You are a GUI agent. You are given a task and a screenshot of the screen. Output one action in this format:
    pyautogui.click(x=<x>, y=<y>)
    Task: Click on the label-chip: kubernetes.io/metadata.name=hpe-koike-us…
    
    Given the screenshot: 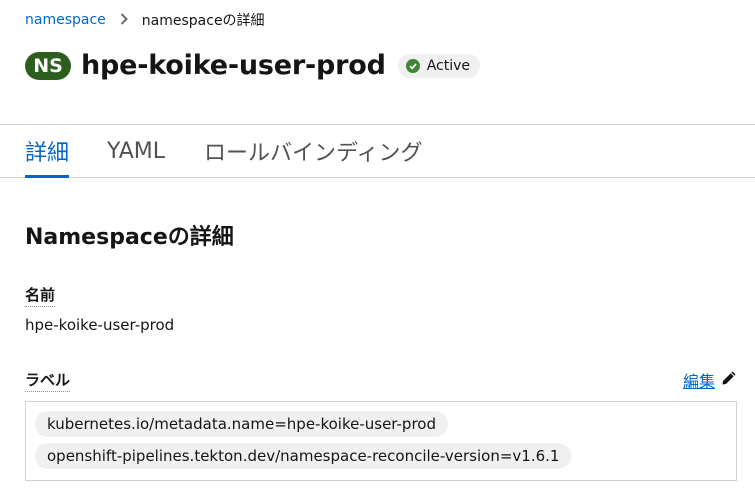 What is the action you would take?
    pyautogui.click(x=241, y=424)
    